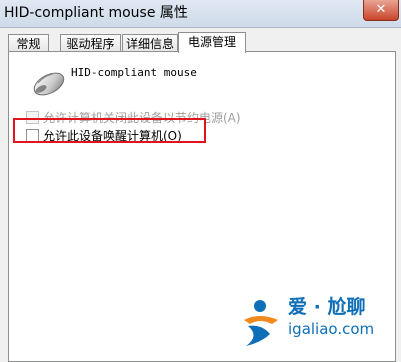 Image resolution: width=401 pixels, height=362 pixels. Describe the element at coordinates (200, 14) in the screenshot. I see `title-bar: HID-compliant mouse 属性 ✕` at that location.